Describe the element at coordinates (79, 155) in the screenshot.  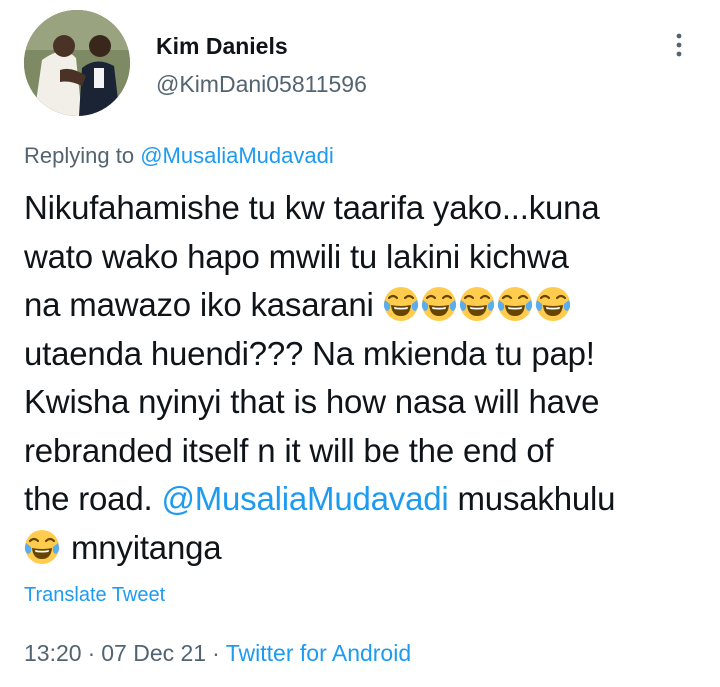
I see `replying-to-label: Replying to` at that location.